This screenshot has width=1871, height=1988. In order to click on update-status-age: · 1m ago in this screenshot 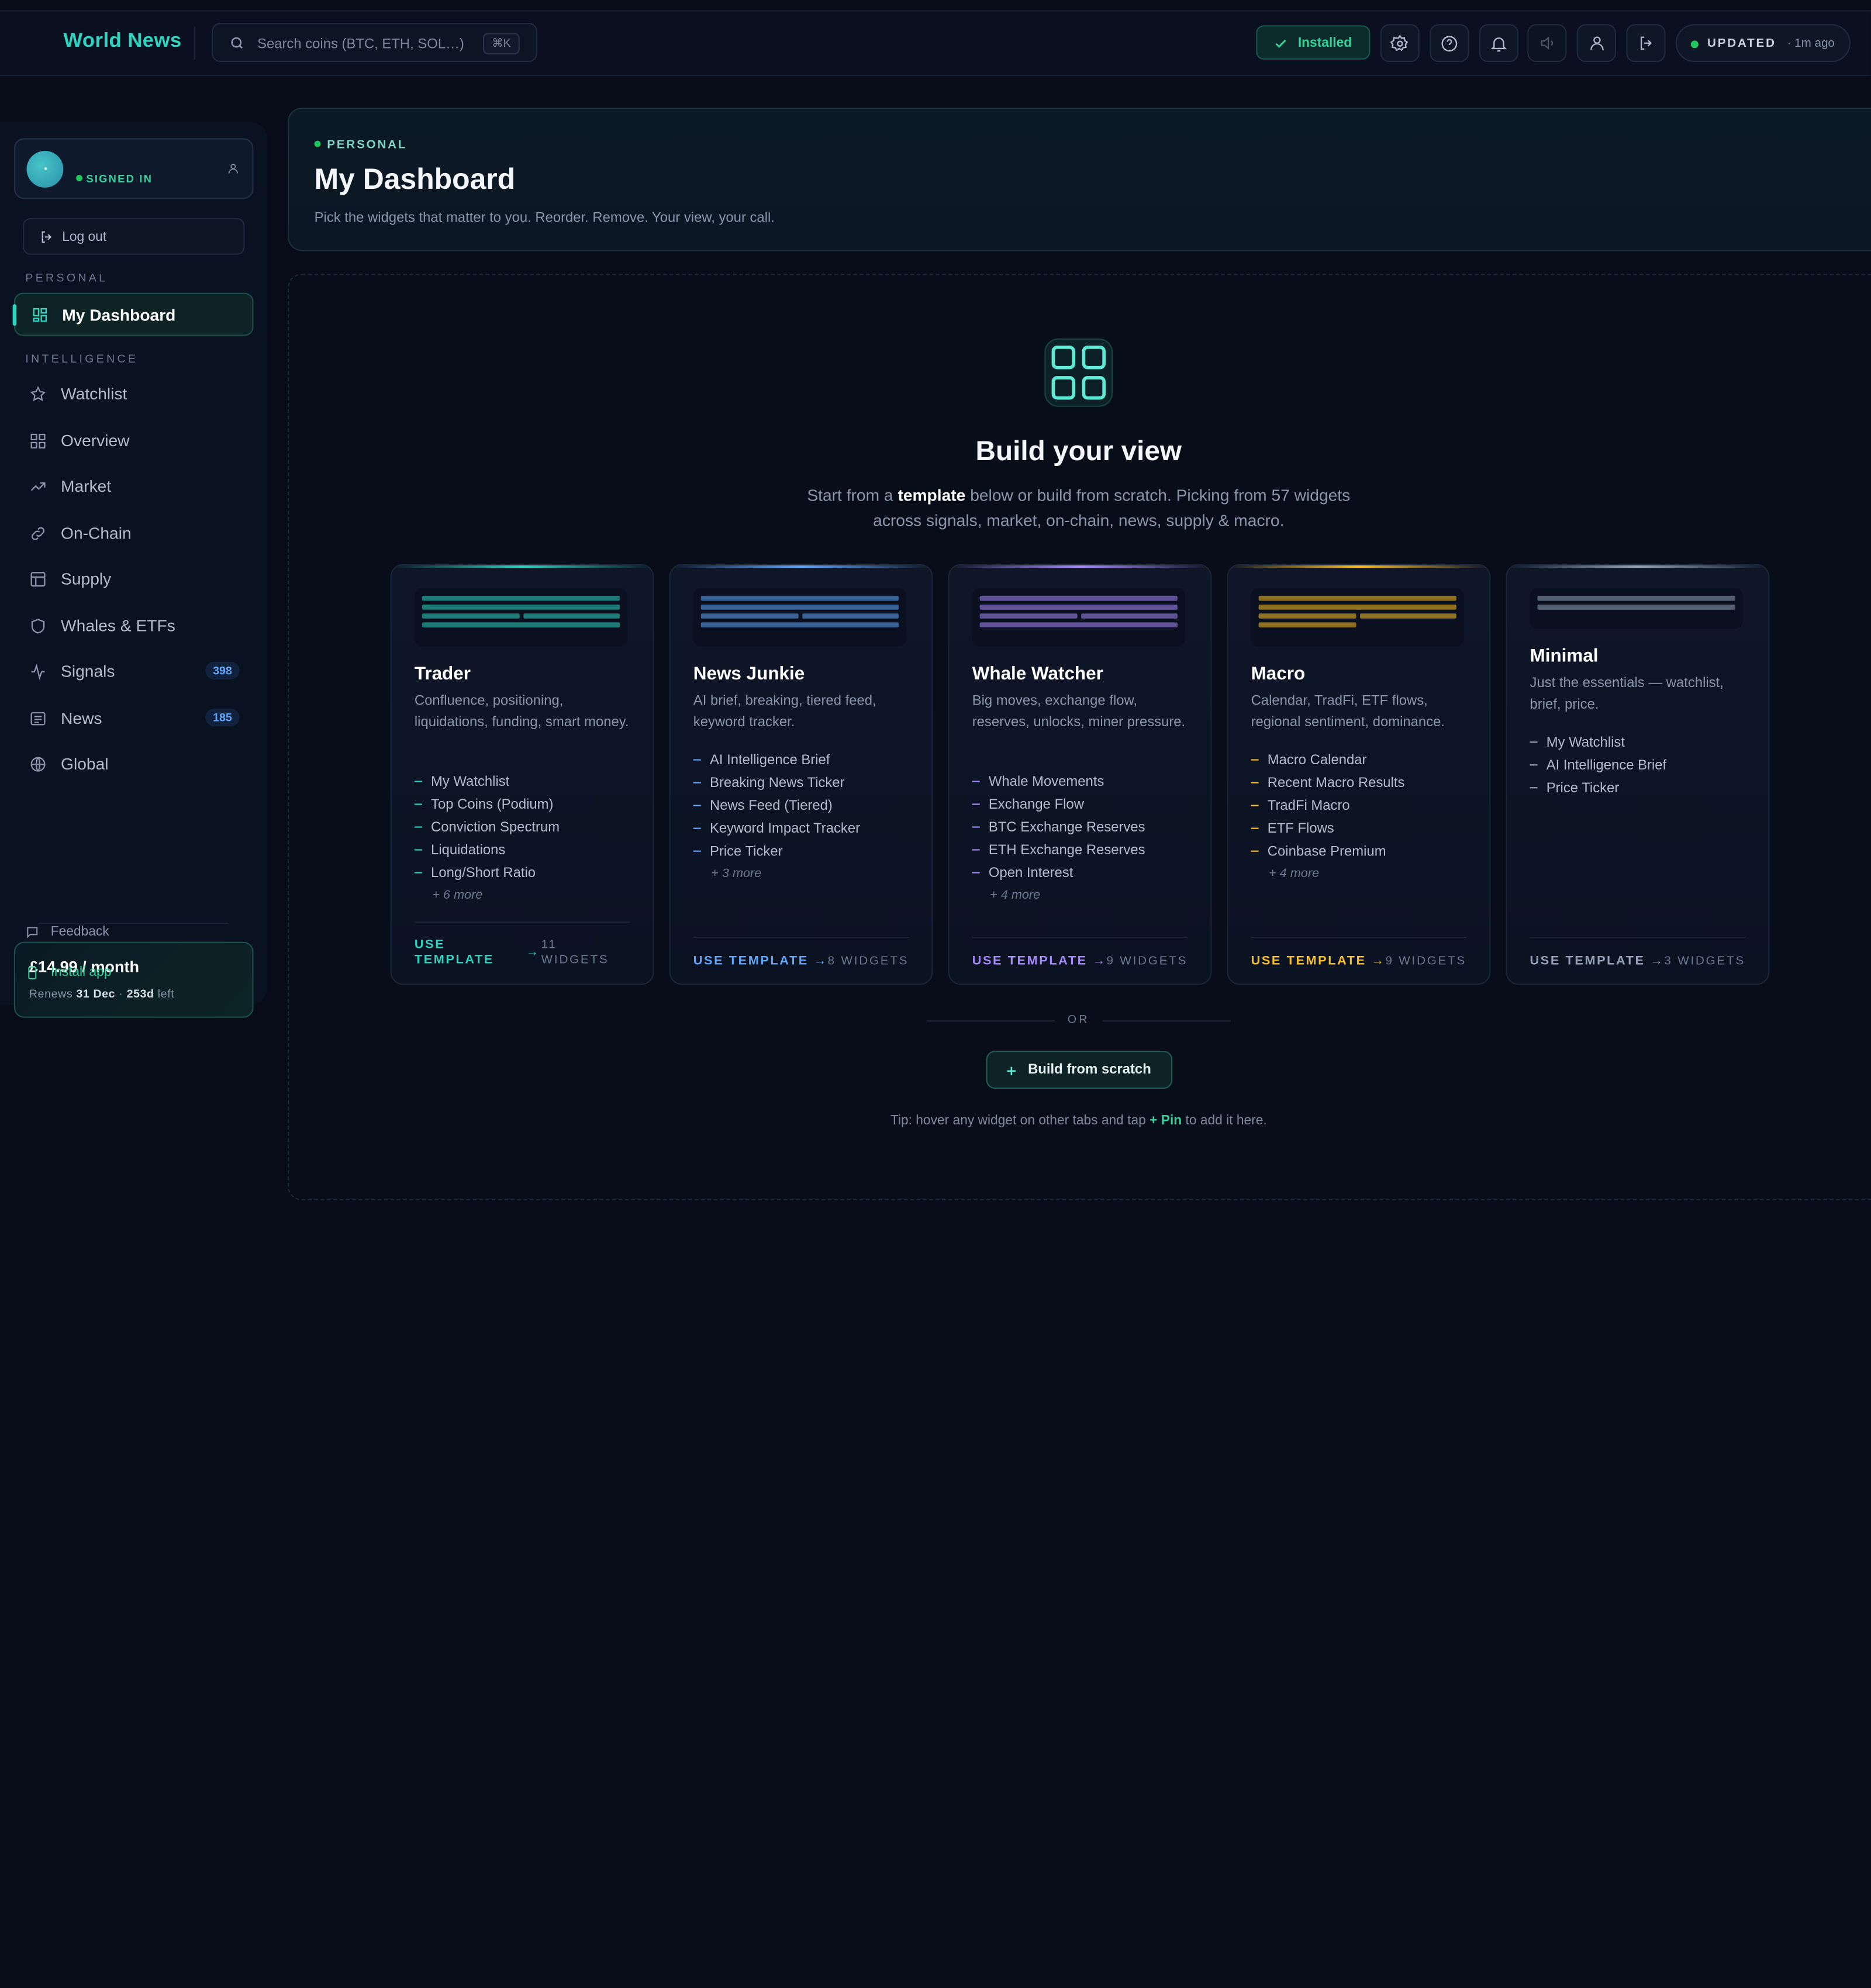, I will do `click(1811, 44)`.